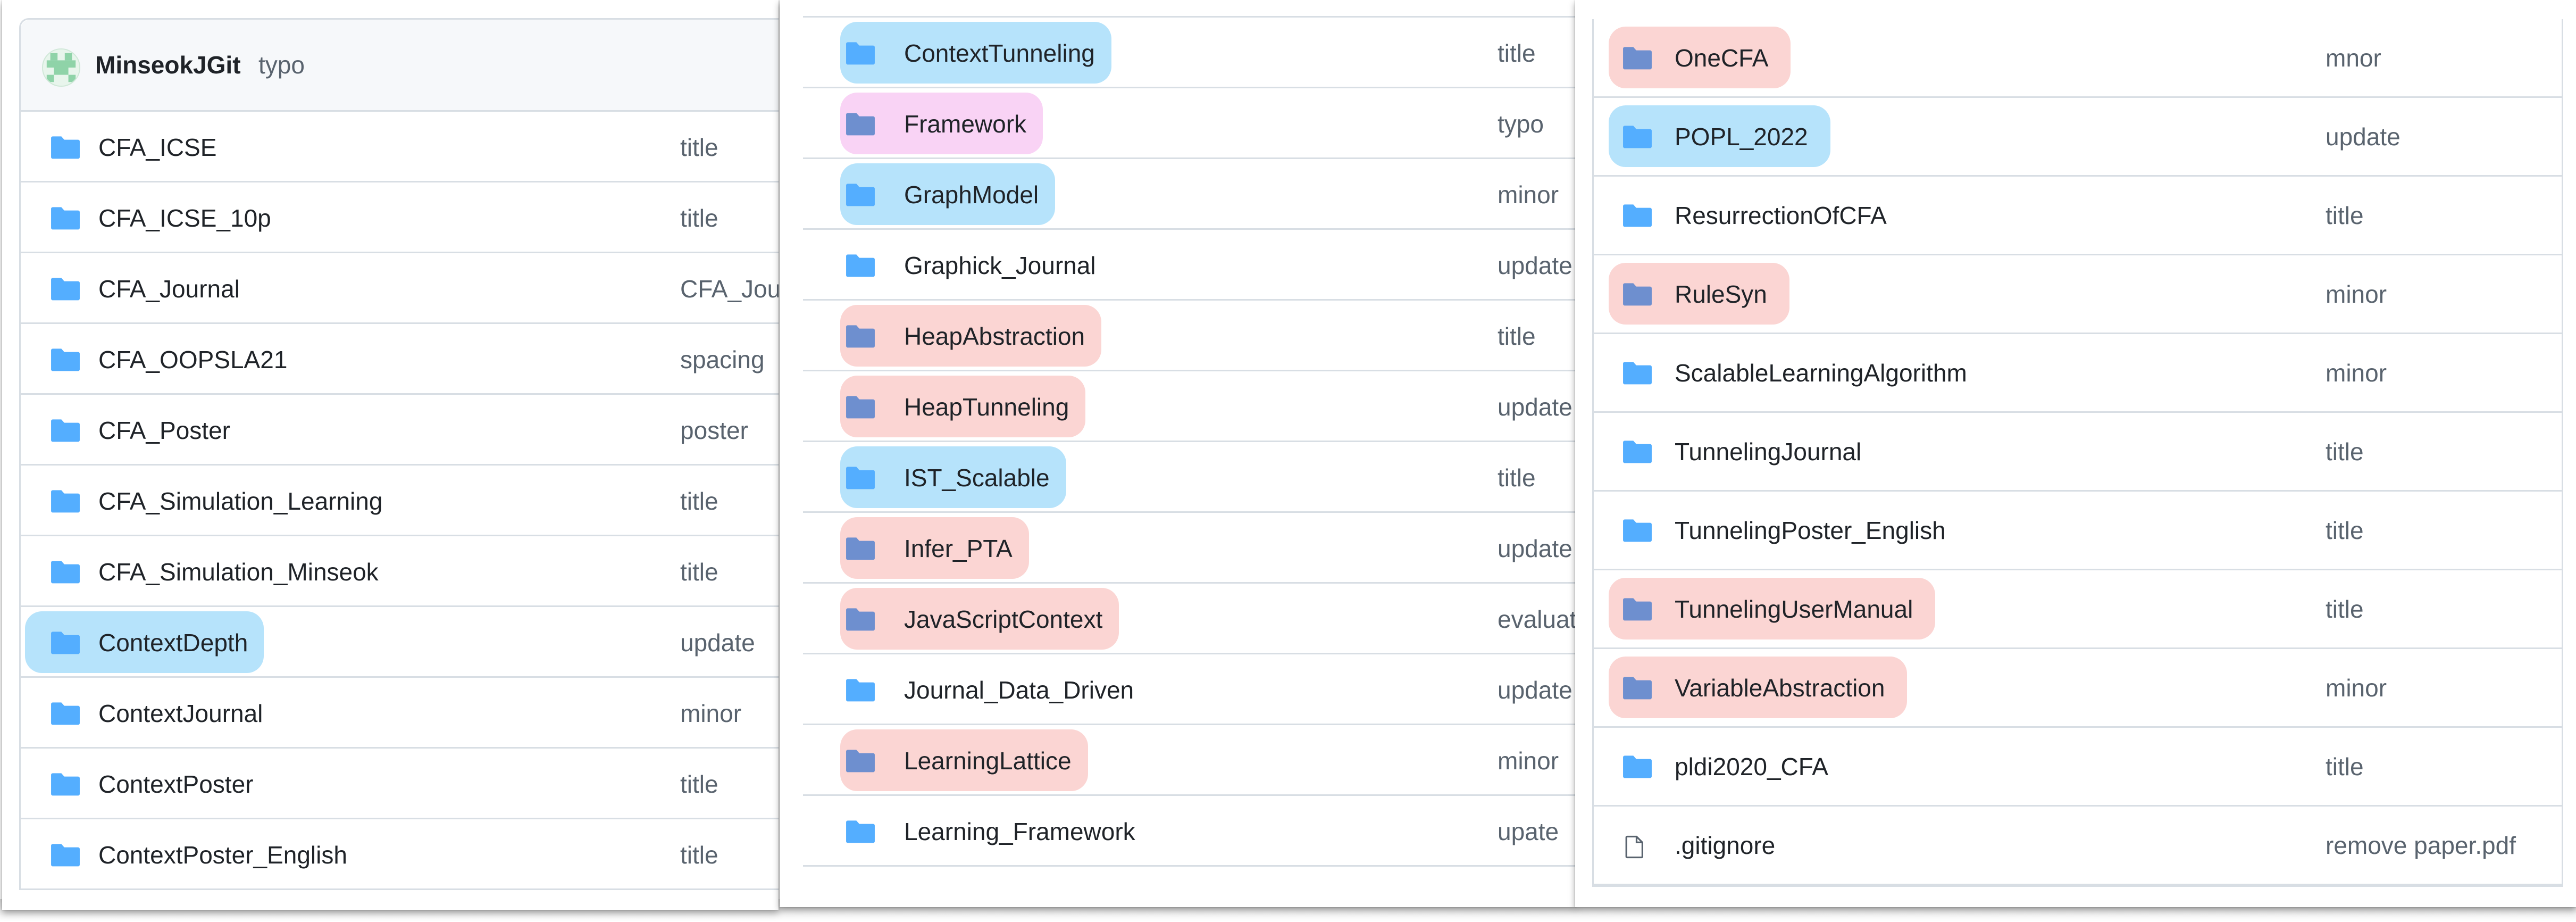 The width and height of the screenshot is (2576, 922). Describe the element at coordinates (1741, 136) in the screenshot. I see `file-name-link: POPL_2022` at that location.